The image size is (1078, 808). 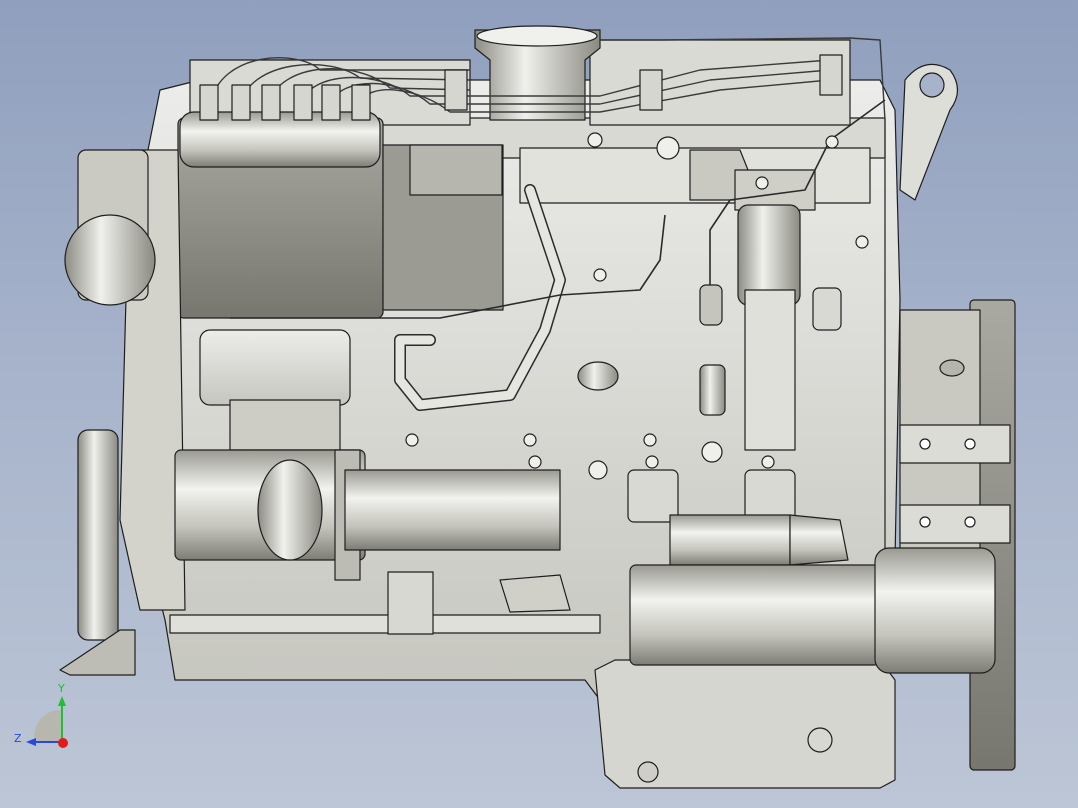 I want to click on governor-cap, so click(x=456, y=170).